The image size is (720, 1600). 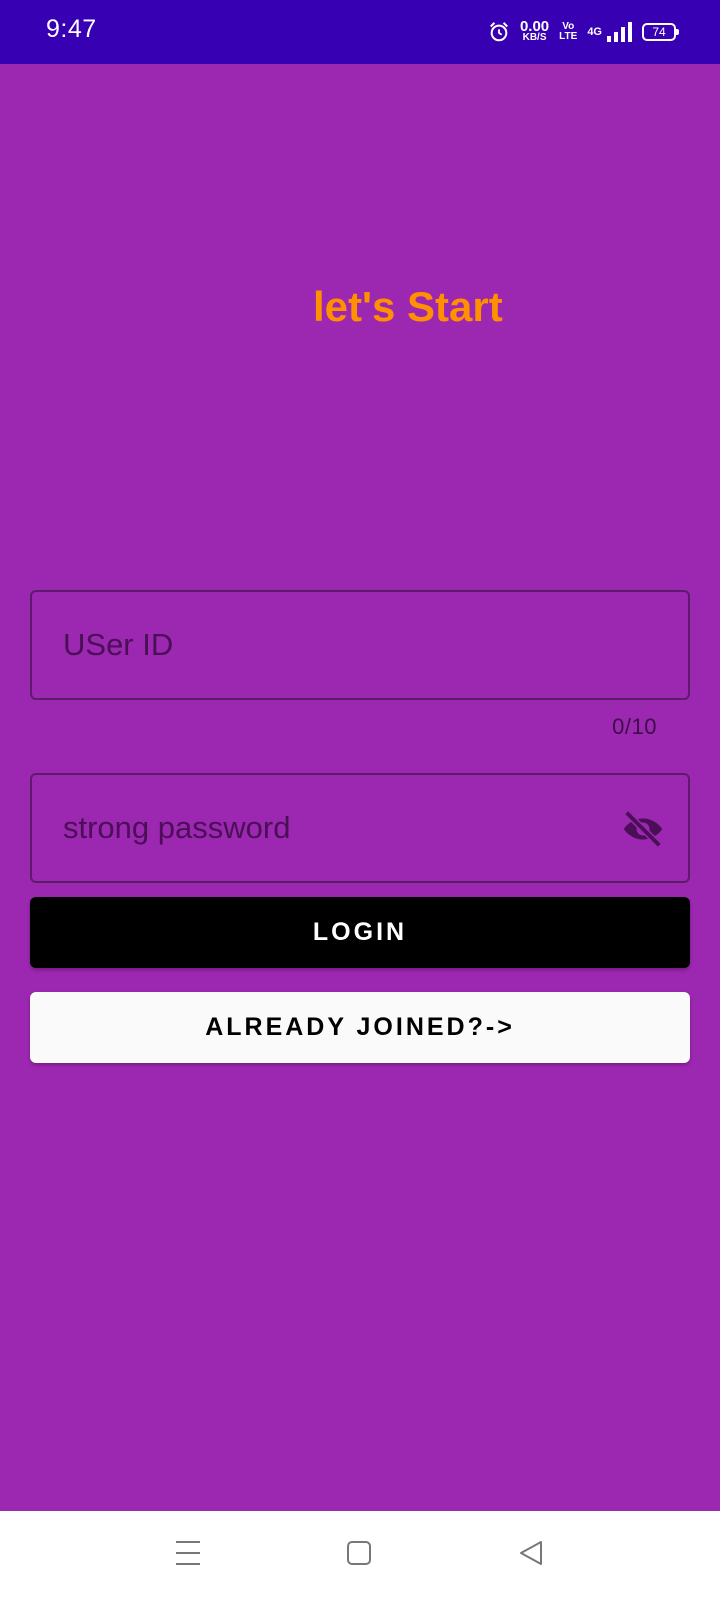 What do you see at coordinates (594, 32) in the screenshot?
I see `network-type: 4G` at bounding box center [594, 32].